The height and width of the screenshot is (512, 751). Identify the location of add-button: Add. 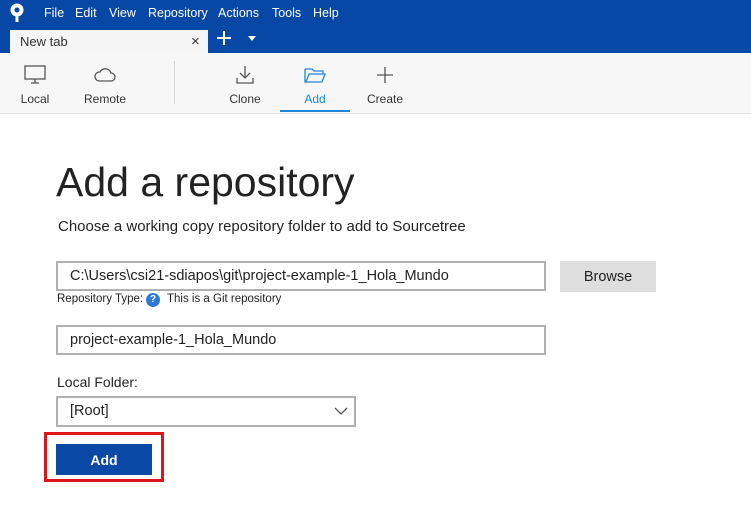
(104, 459).